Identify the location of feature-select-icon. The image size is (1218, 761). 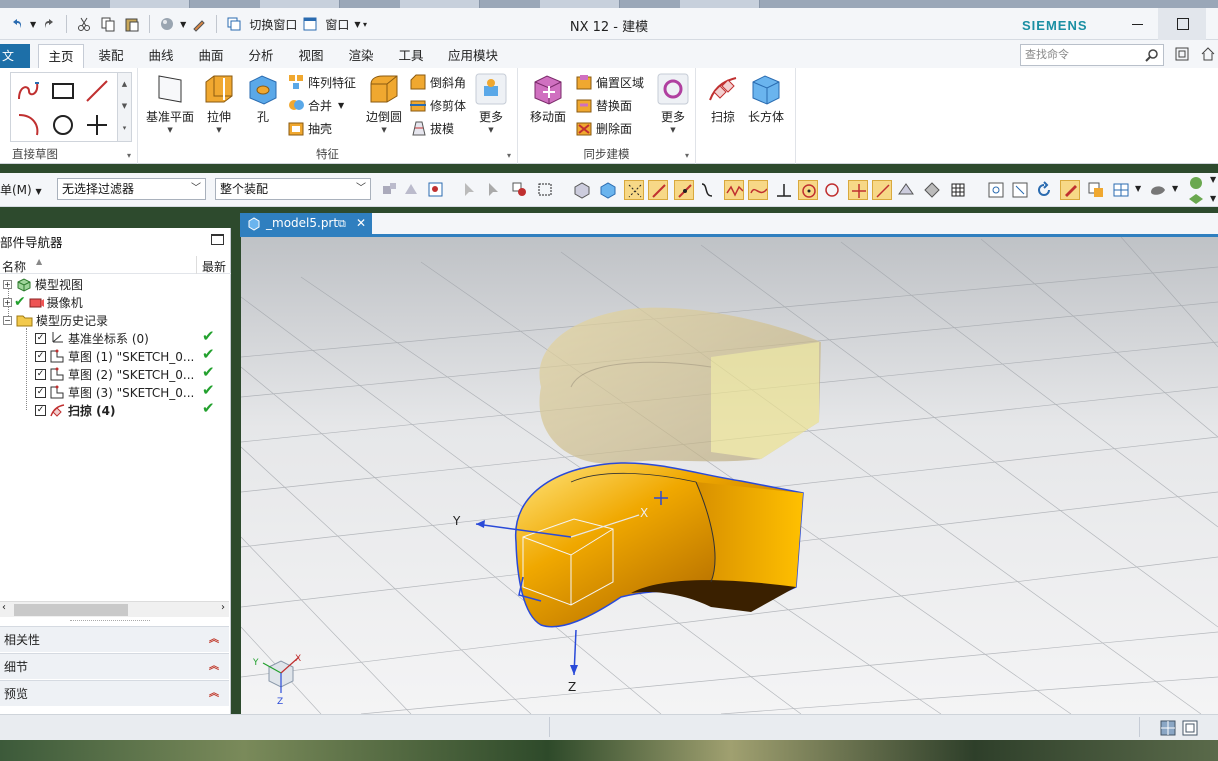
(520, 190).